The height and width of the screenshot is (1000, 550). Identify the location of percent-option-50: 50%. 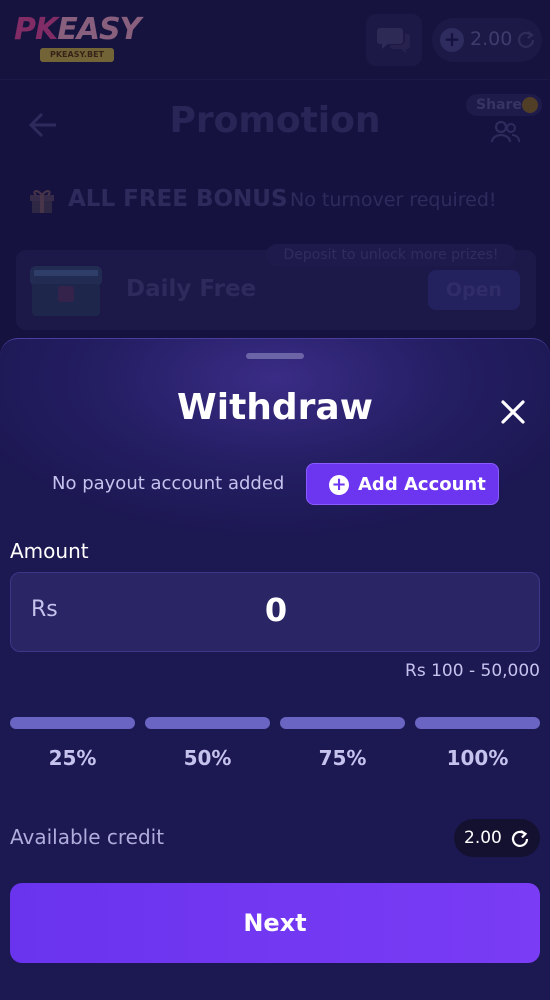
(207, 758).